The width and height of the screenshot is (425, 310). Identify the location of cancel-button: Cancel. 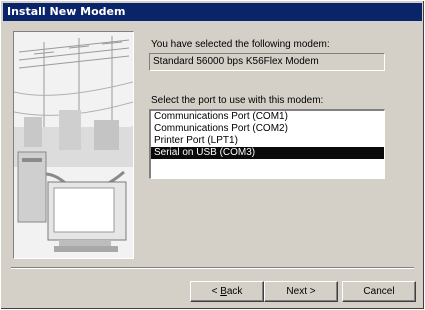
(379, 291).